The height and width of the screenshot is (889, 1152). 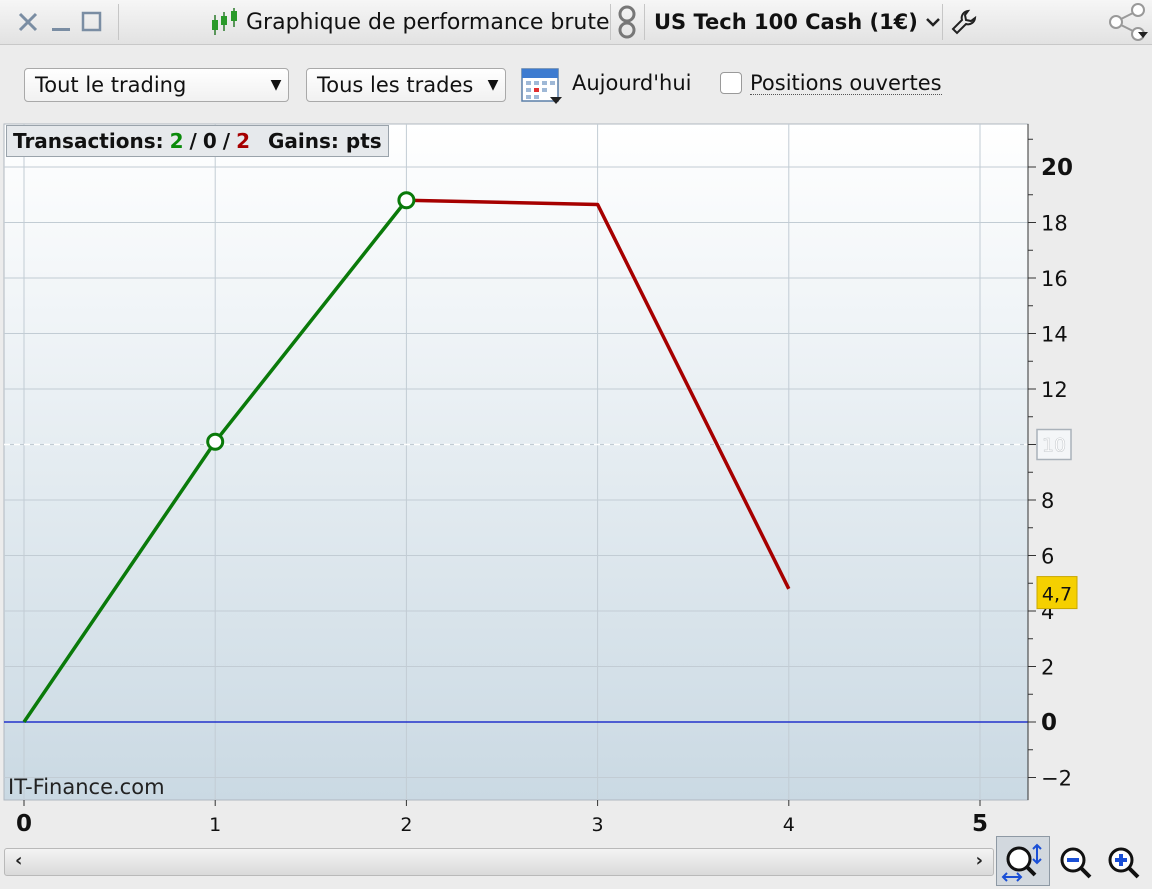 I want to click on horizontal-scrollbar: ‹ ›, so click(x=499, y=862).